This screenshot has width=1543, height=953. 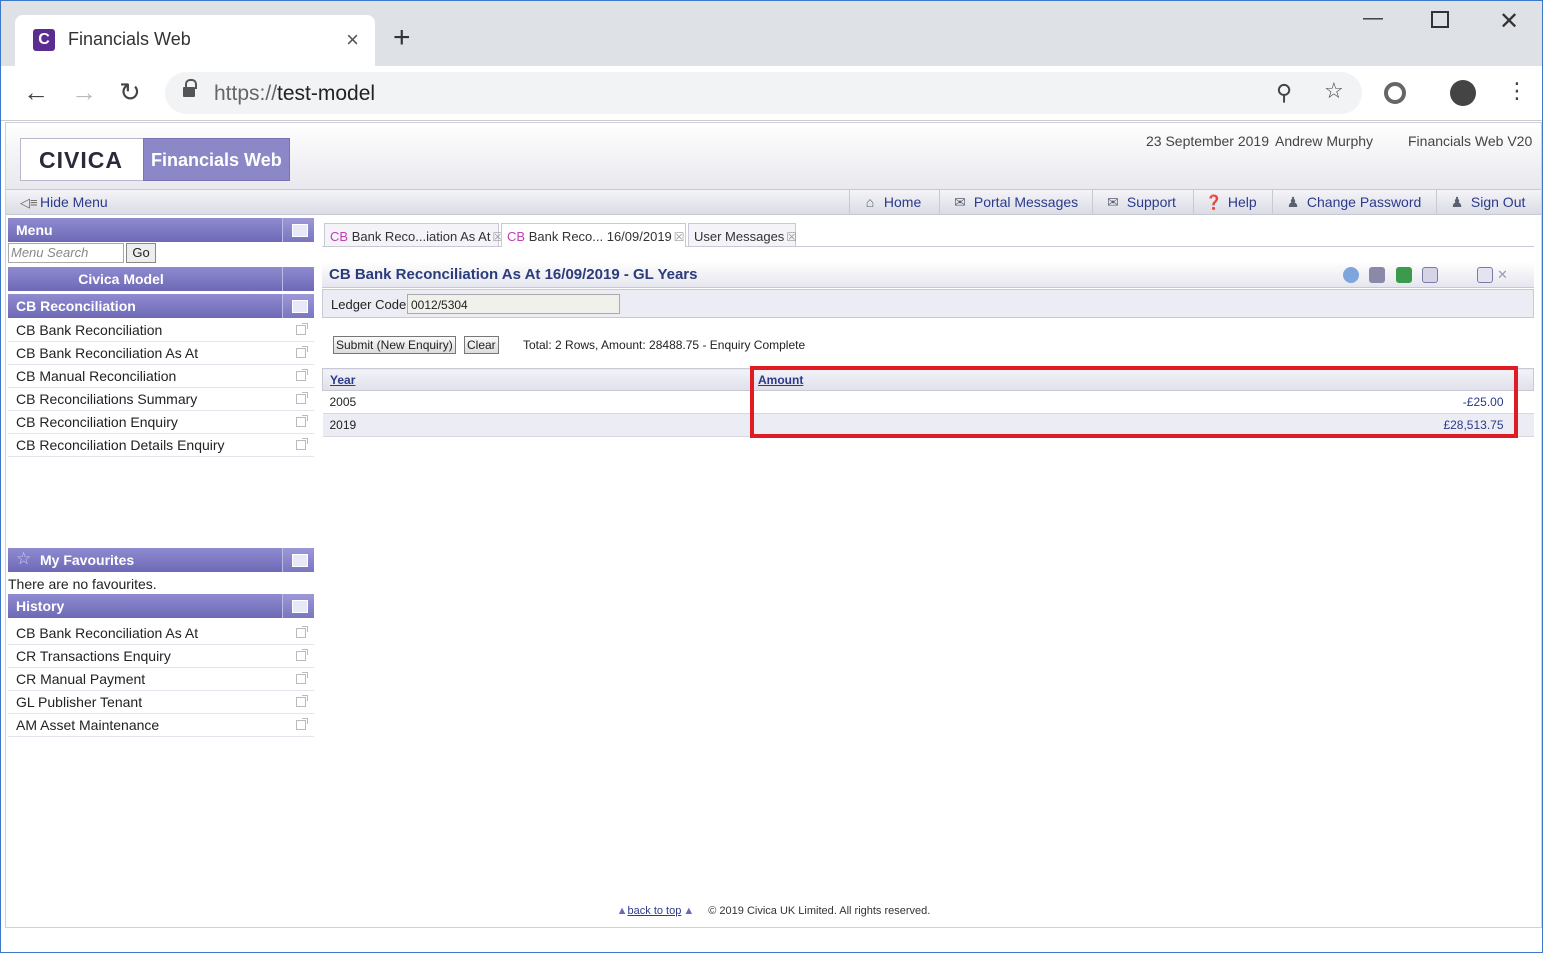 What do you see at coordinates (84, 92) in the screenshot?
I see `forward-icon: →` at bounding box center [84, 92].